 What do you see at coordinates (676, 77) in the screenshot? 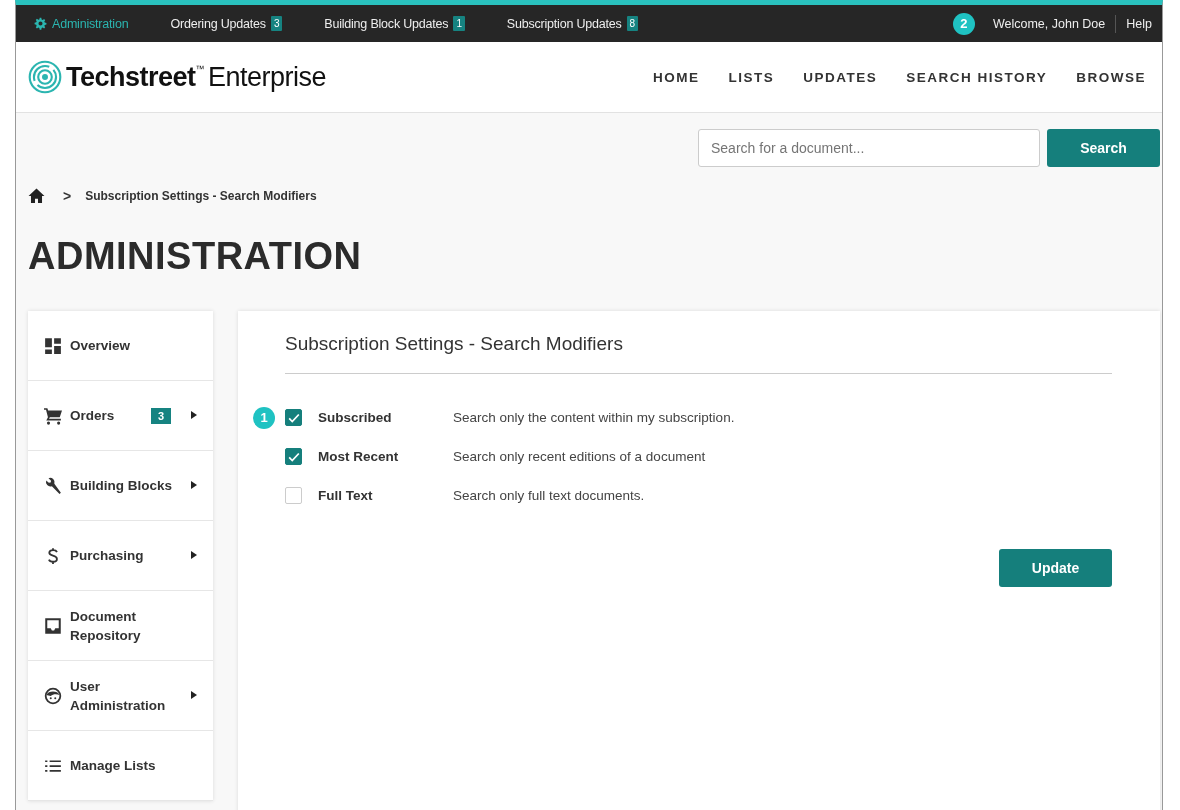
I see `nav-link: HOME` at bounding box center [676, 77].